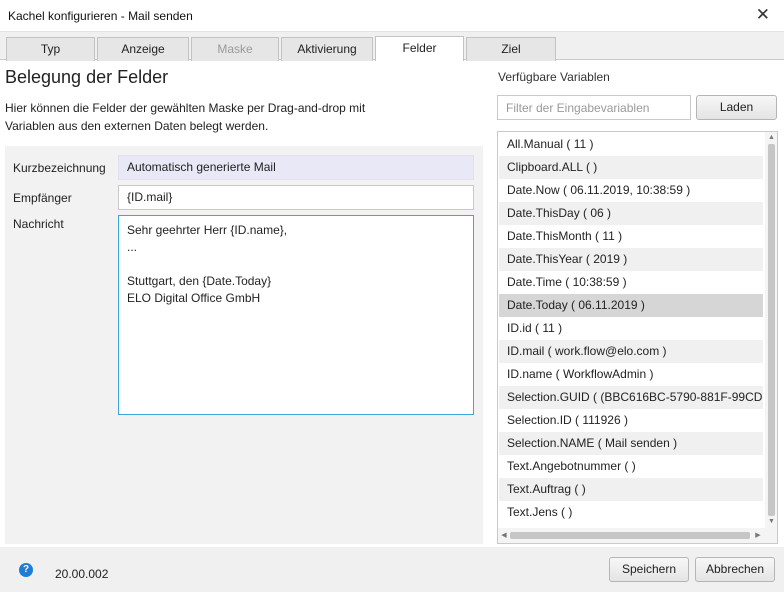 Image resolution: width=784 pixels, height=592 pixels. I want to click on scroll-corner, so click(771, 535).